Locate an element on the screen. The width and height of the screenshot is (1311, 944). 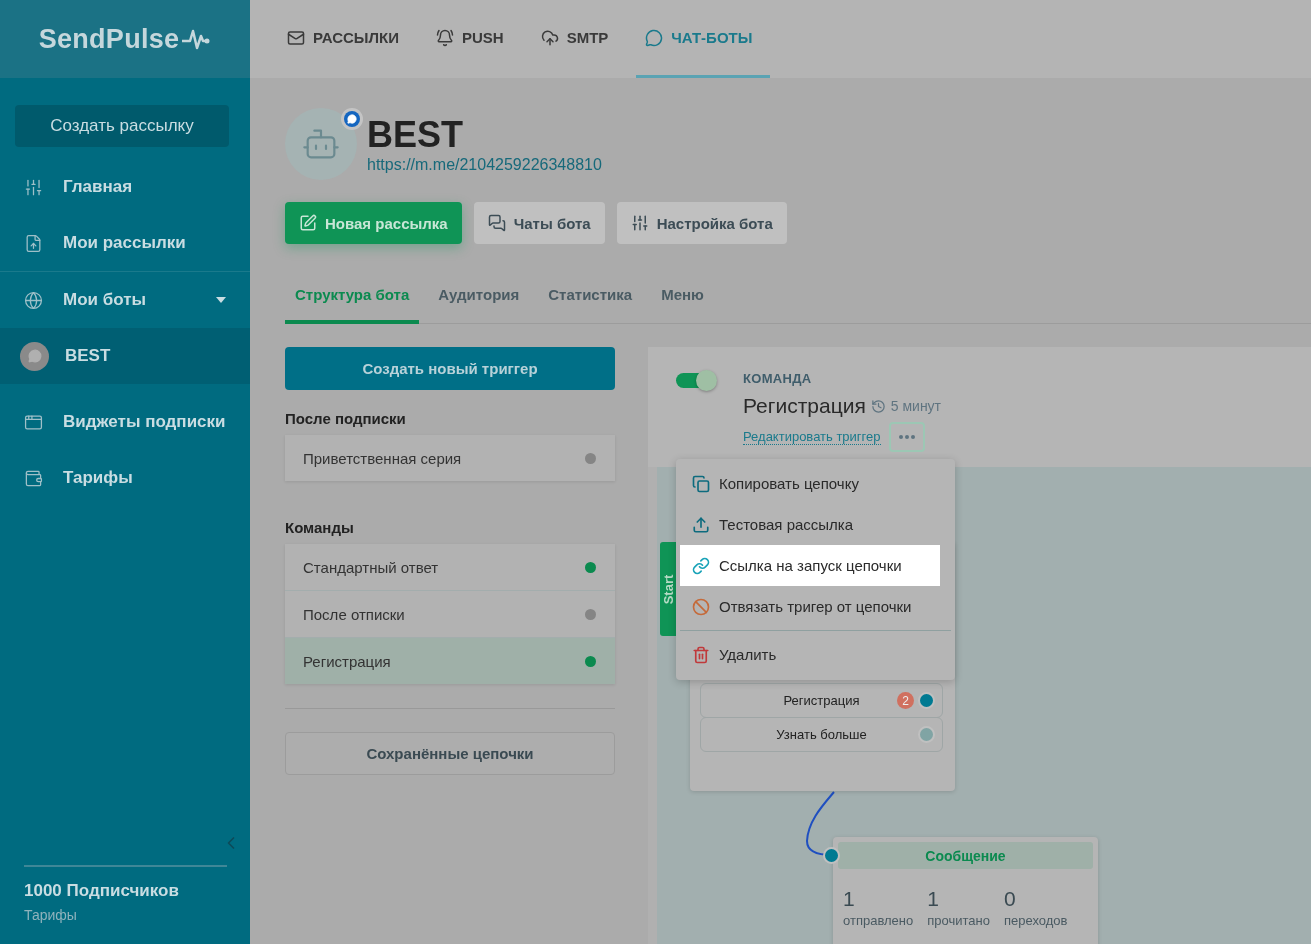
group-title: Команды is located at coordinates (320, 527).